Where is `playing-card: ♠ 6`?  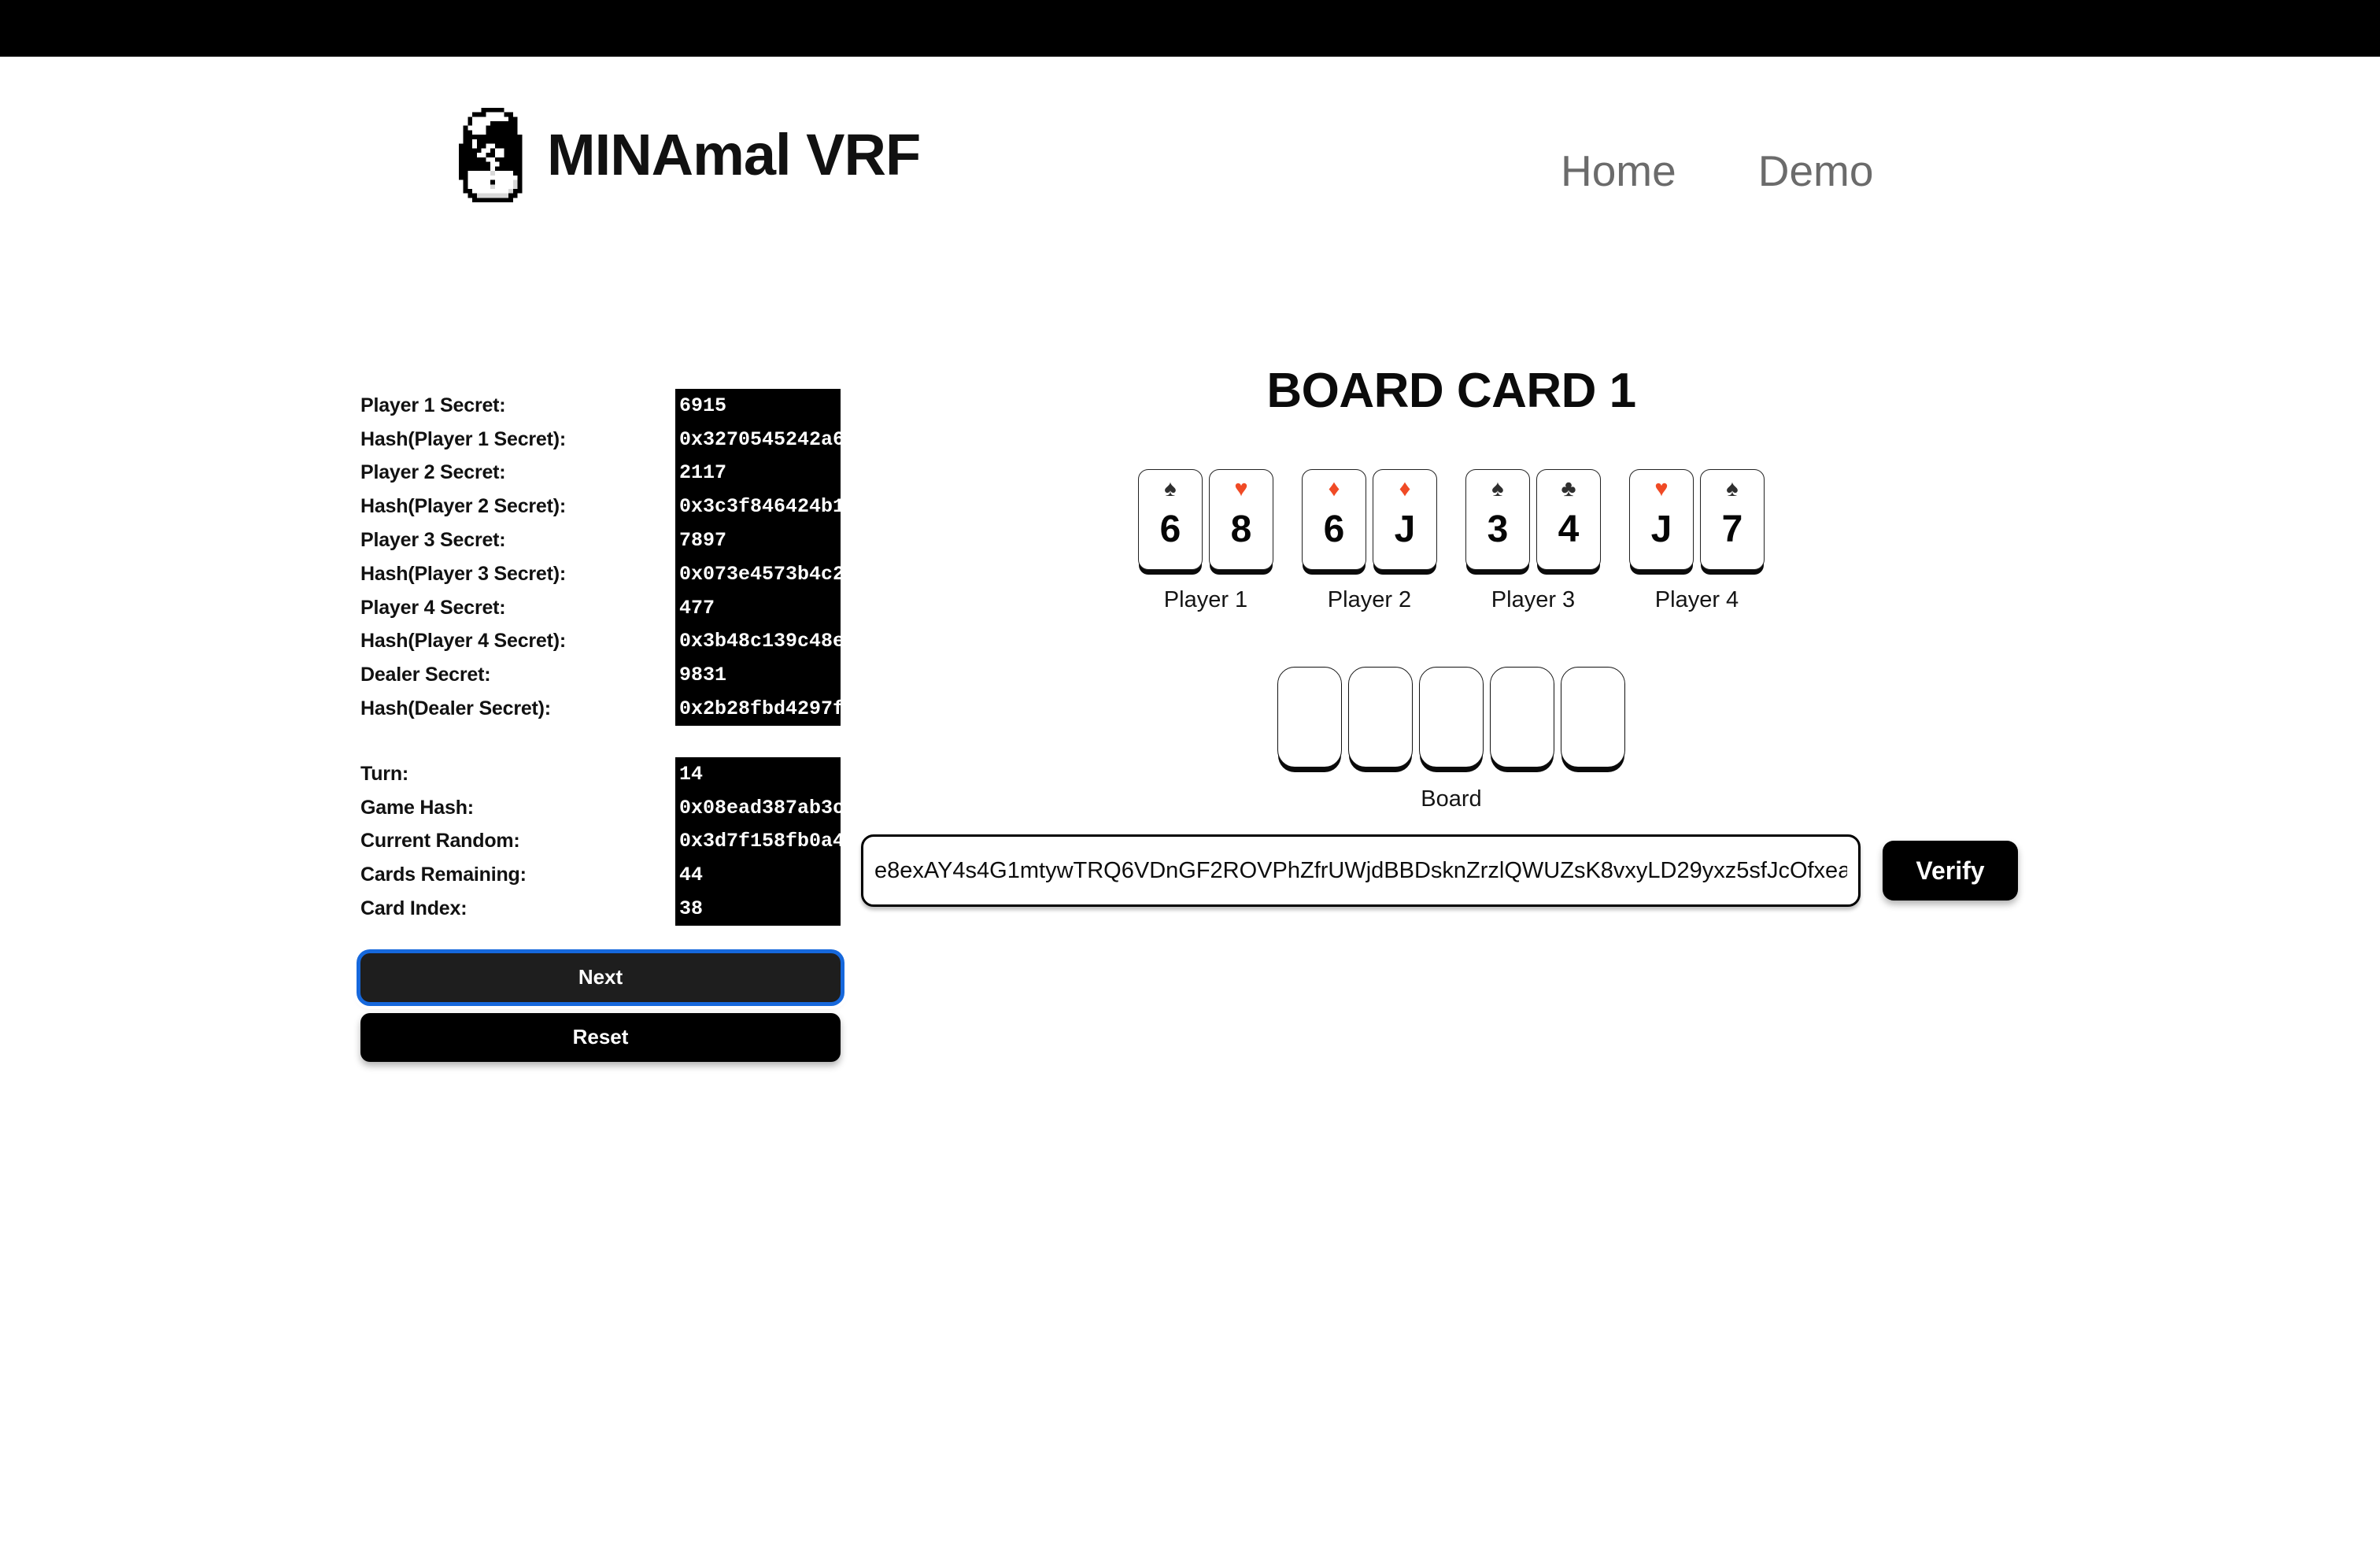 playing-card: ♠ 6 is located at coordinates (1170, 520).